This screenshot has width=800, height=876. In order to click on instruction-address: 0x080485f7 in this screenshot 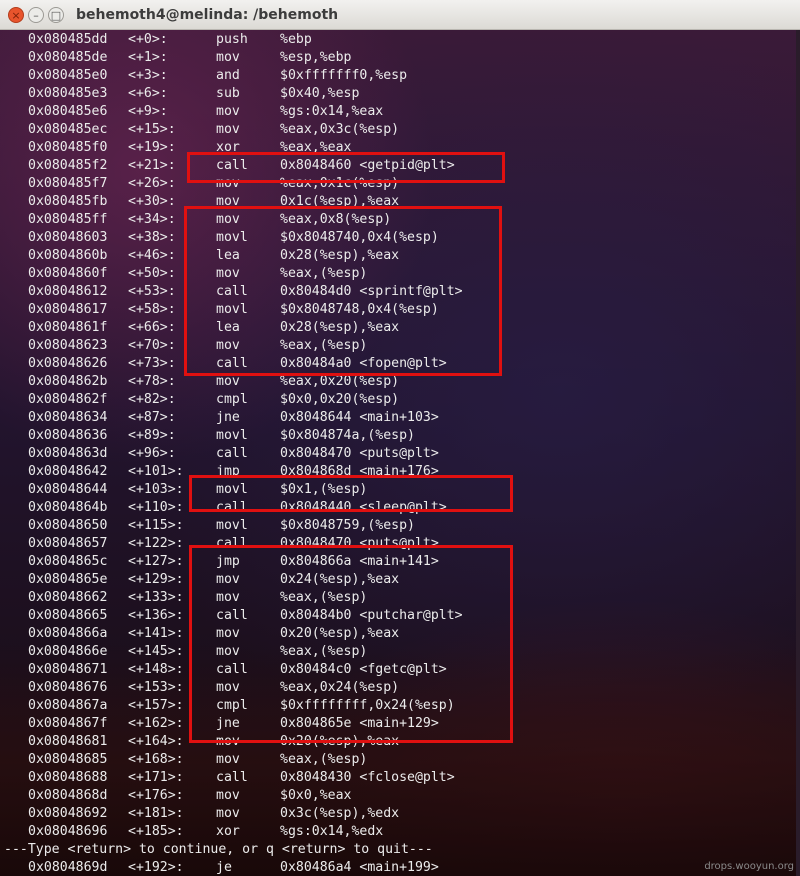, I will do `click(68, 183)`.